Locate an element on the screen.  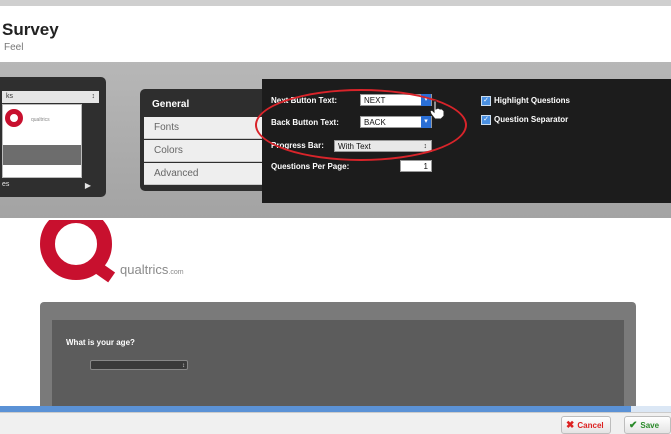
checkmark-icon: ✔ is located at coordinates (633, 425).